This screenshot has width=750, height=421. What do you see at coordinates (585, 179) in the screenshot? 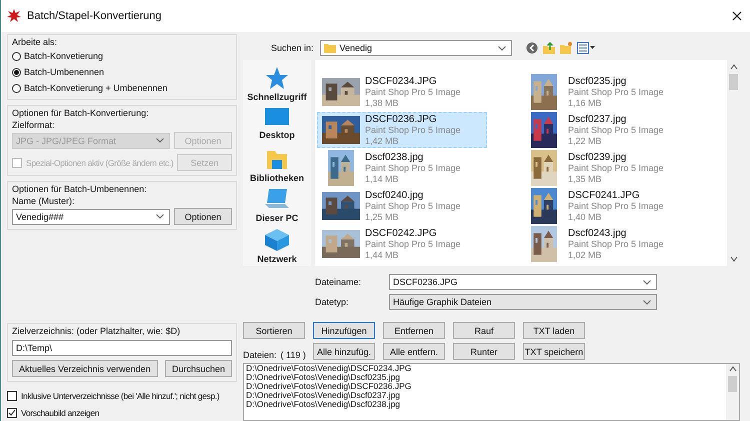
I see `file-size: 1,35 MB` at bounding box center [585, 179].